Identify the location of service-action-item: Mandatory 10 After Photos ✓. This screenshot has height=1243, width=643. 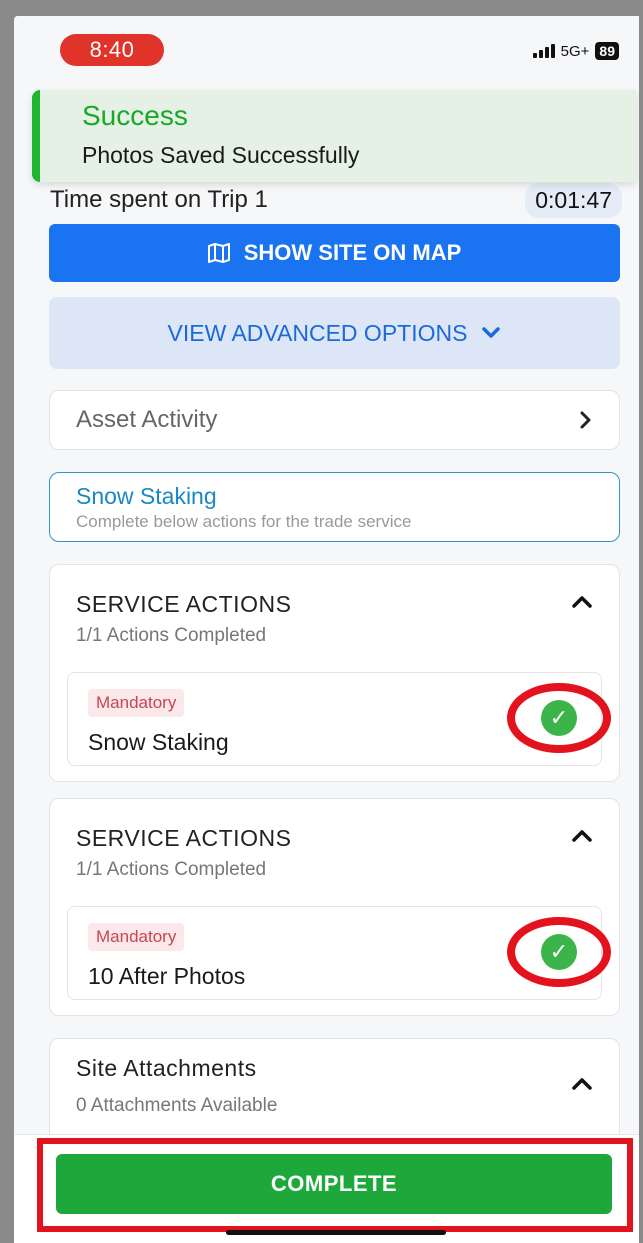
(339, 953).